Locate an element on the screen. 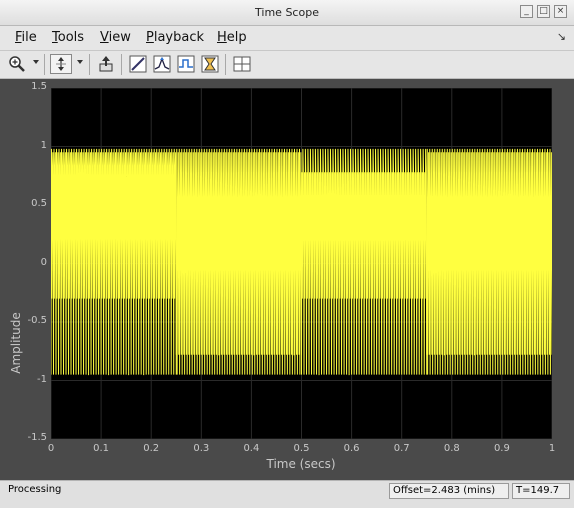 This screenshot has width=574, height=508. bilevel-measurements-icon is located at coordinates (210, 64).